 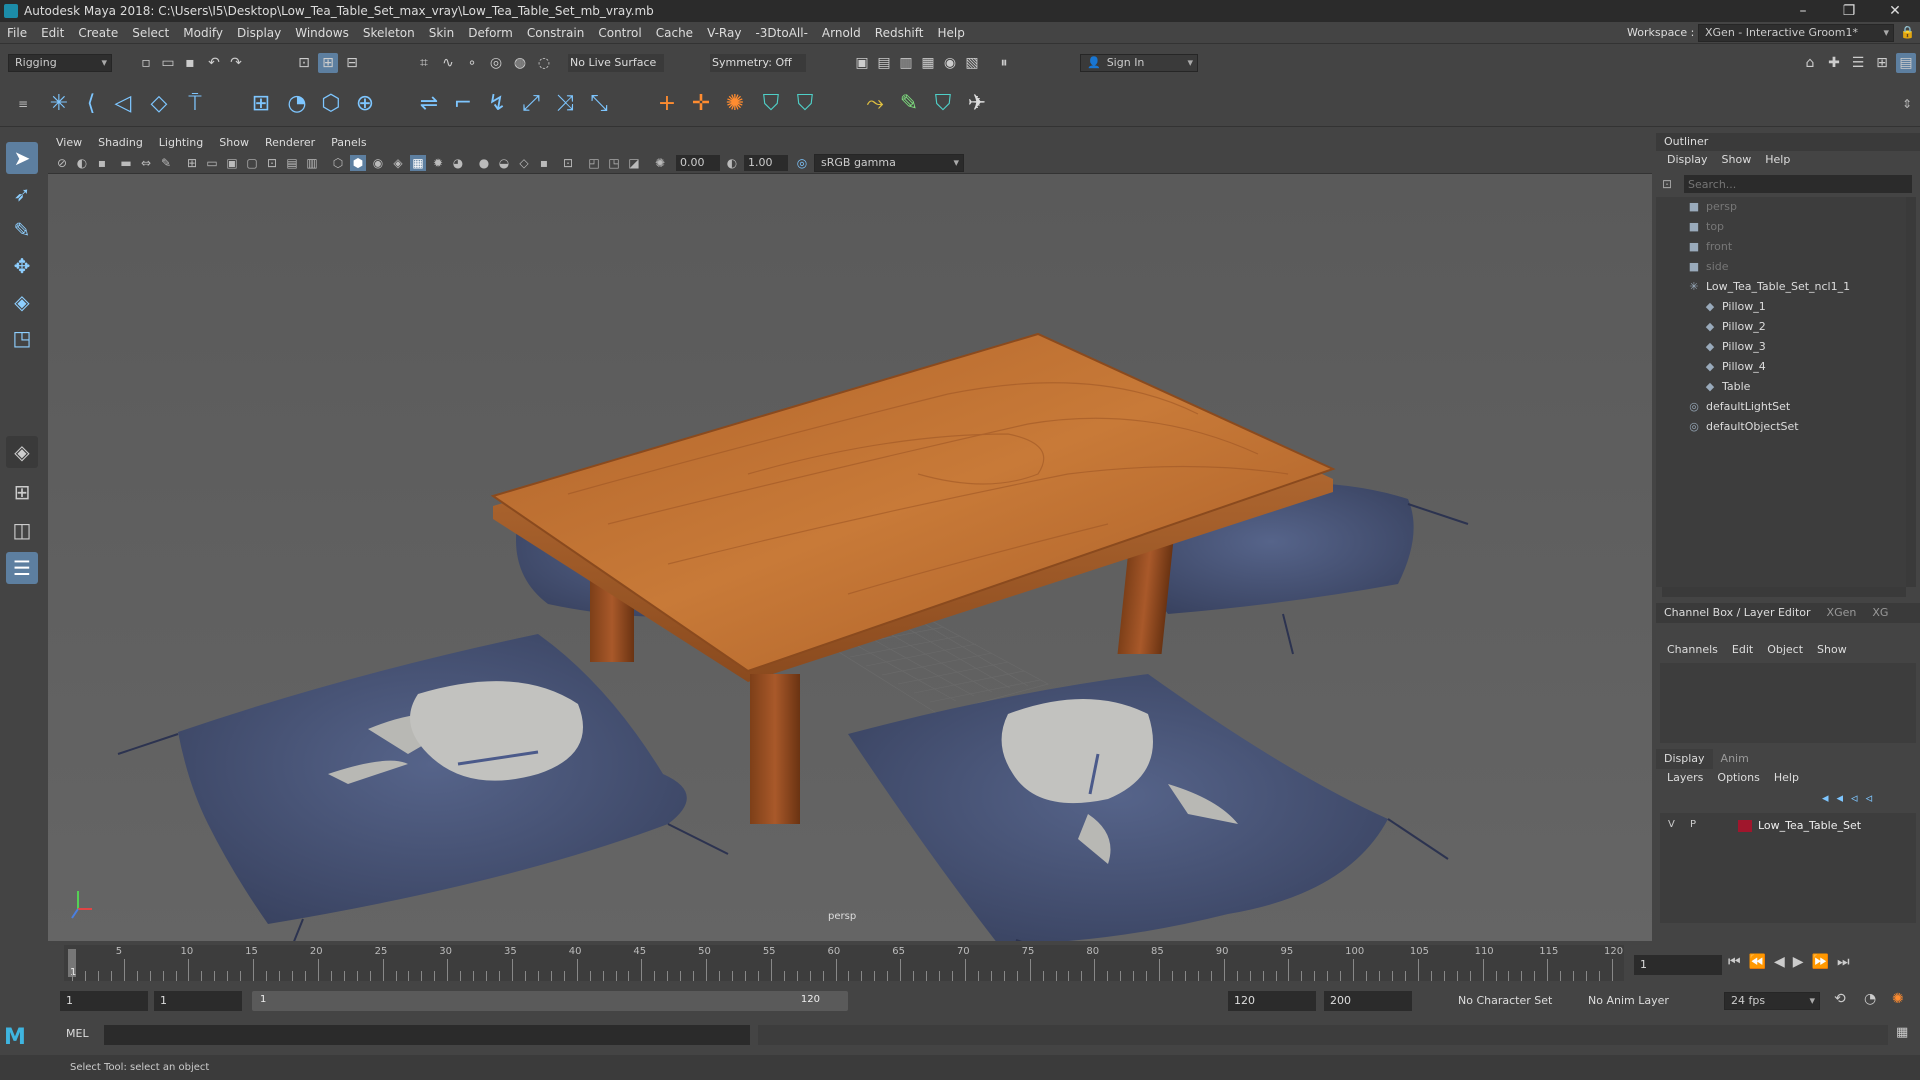 I want to click on tab-channel-box: Channel Box / Layer Editor, so click(x=1737, y=613).